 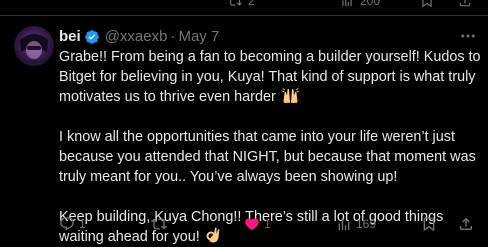 What do you see at coordinates (366, 224) in the screenshot?
I see `views-count: 169` at bounding box center [366, 224].